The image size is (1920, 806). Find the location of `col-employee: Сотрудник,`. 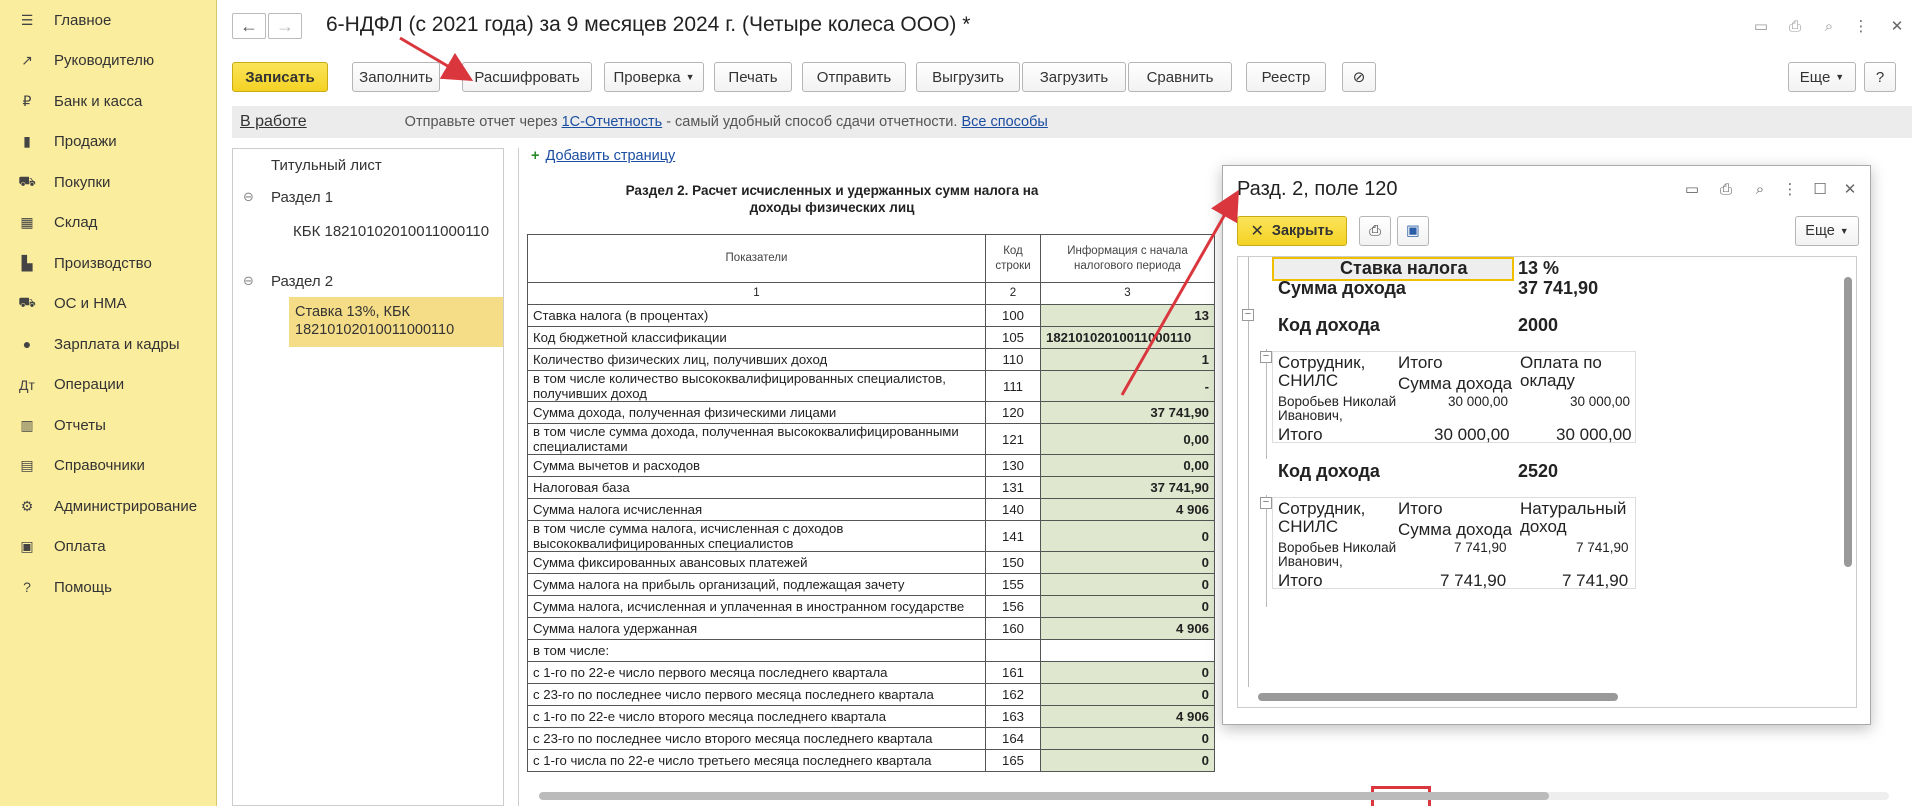

col-employee: Сотрудник, is located at coordinates (1322, 508).